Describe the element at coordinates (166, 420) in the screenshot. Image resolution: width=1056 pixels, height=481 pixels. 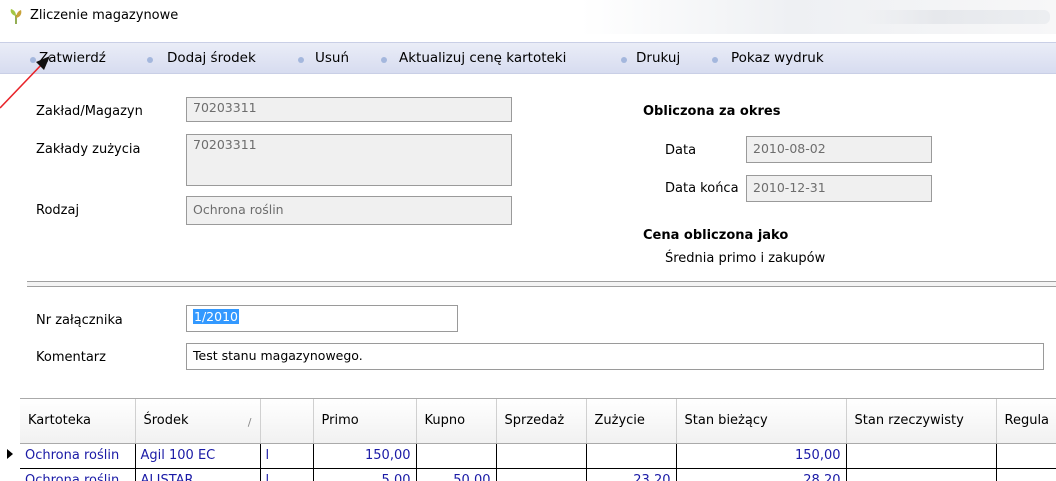
I see `col-srodek-label: Środek` at that location.